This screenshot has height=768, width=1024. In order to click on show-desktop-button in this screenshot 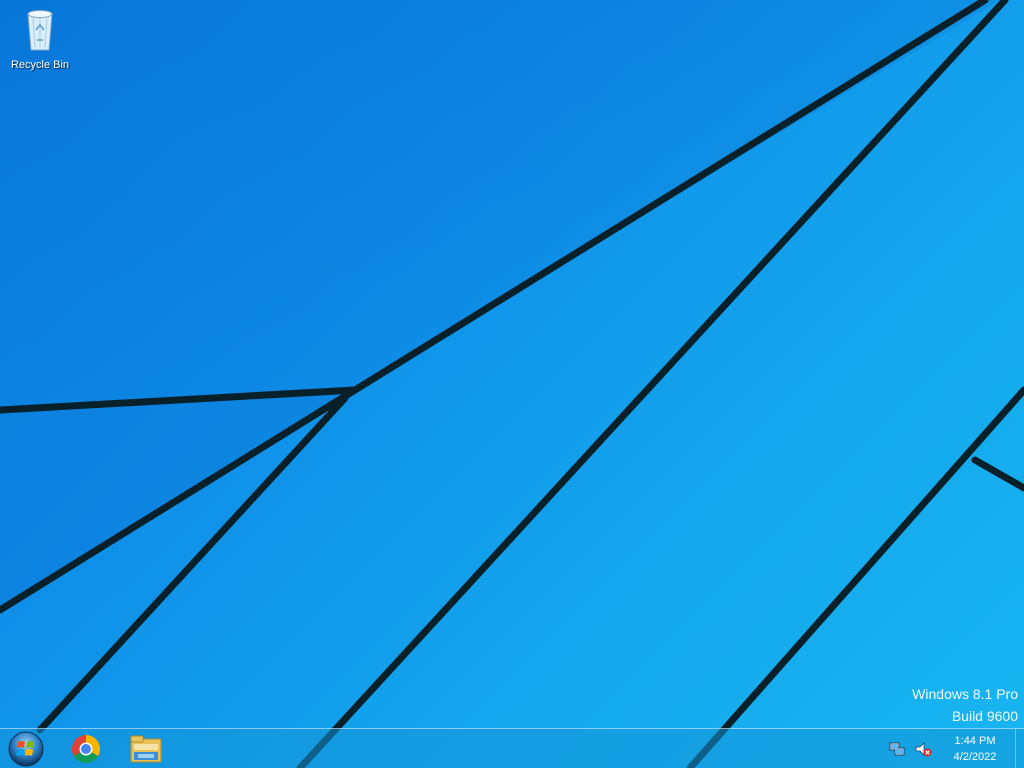, I will do `click(1019, 748)`.